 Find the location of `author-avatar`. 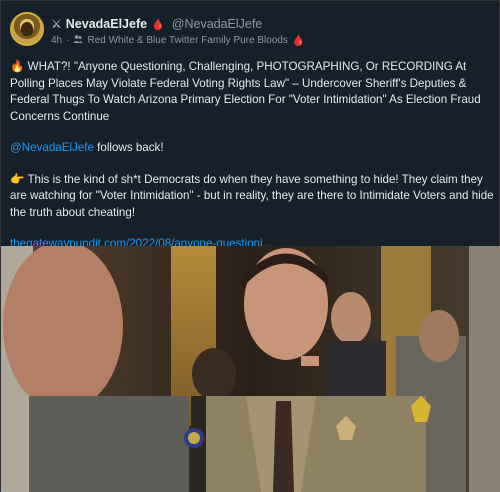

author-avatar is located at coordinates (27, 29).